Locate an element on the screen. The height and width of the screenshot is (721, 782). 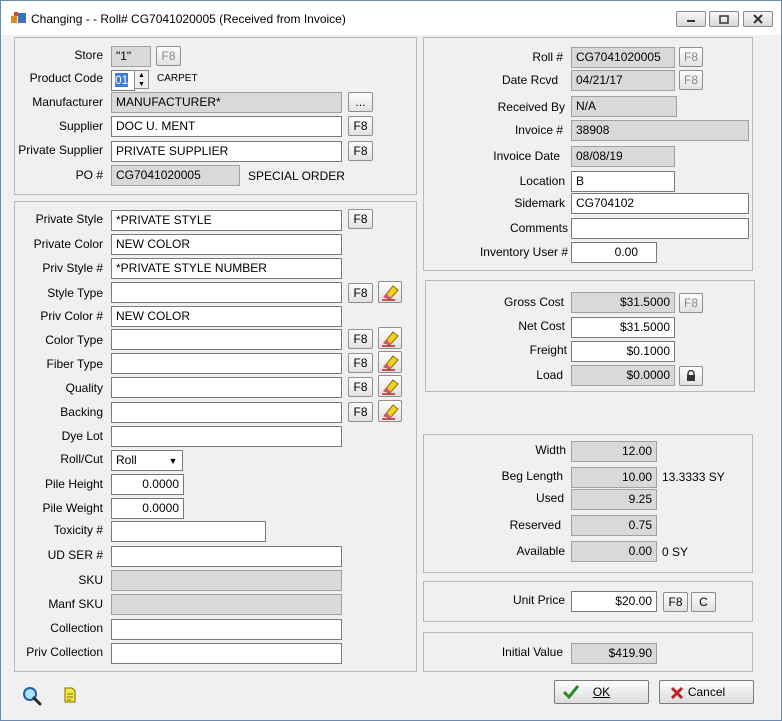
style-type-f8-button: F8 is located at coordinates (360, 293).